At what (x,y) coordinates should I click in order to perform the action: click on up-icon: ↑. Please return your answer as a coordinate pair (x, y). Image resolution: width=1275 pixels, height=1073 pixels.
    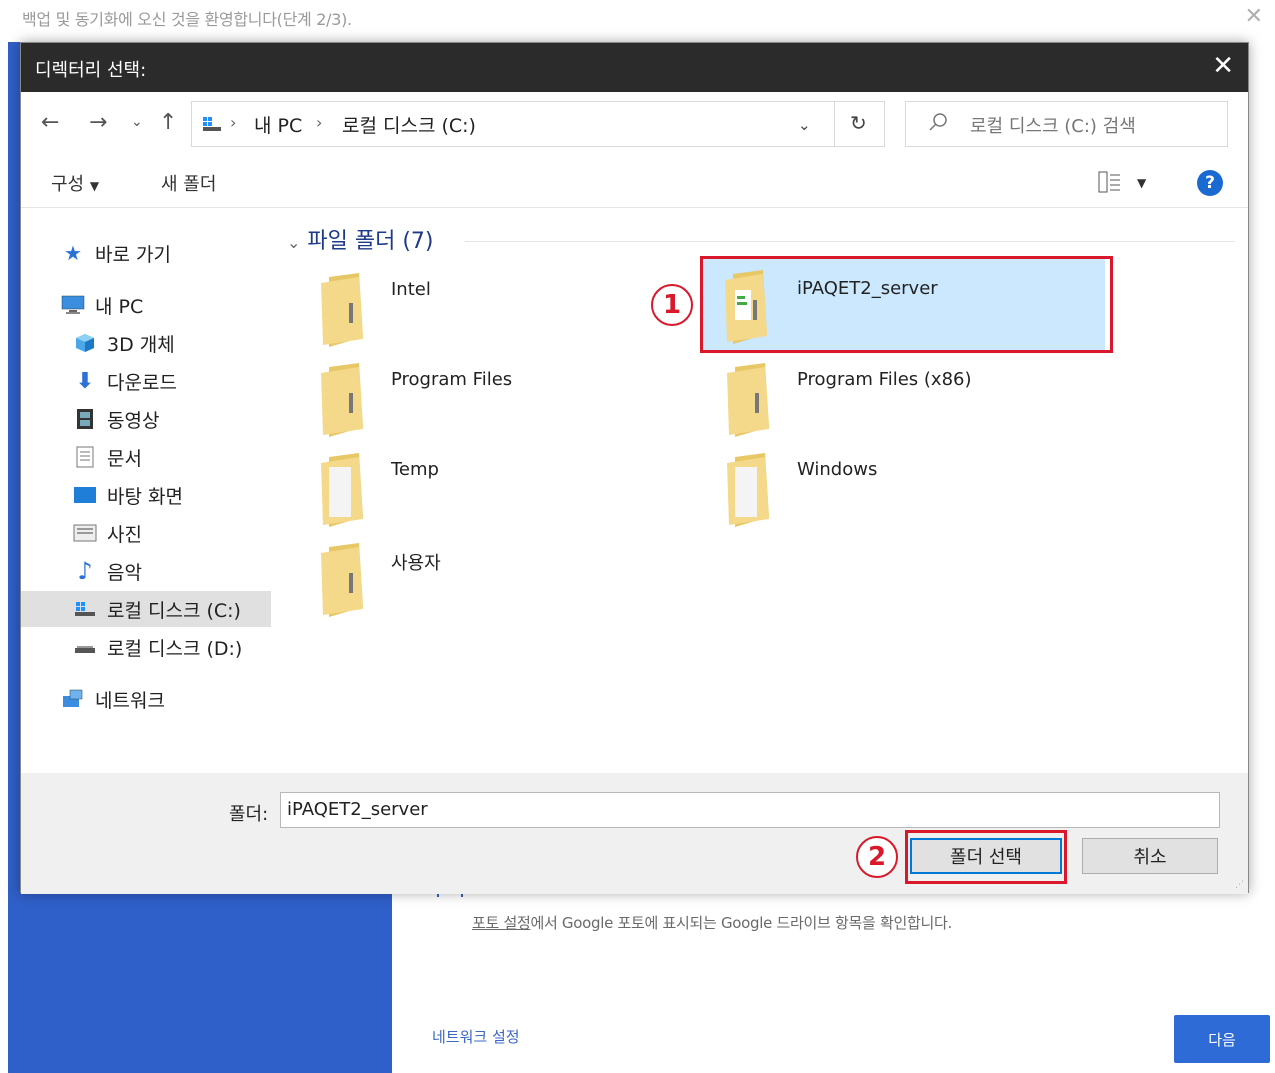
    Looking at the image, I should click on (168, 122).